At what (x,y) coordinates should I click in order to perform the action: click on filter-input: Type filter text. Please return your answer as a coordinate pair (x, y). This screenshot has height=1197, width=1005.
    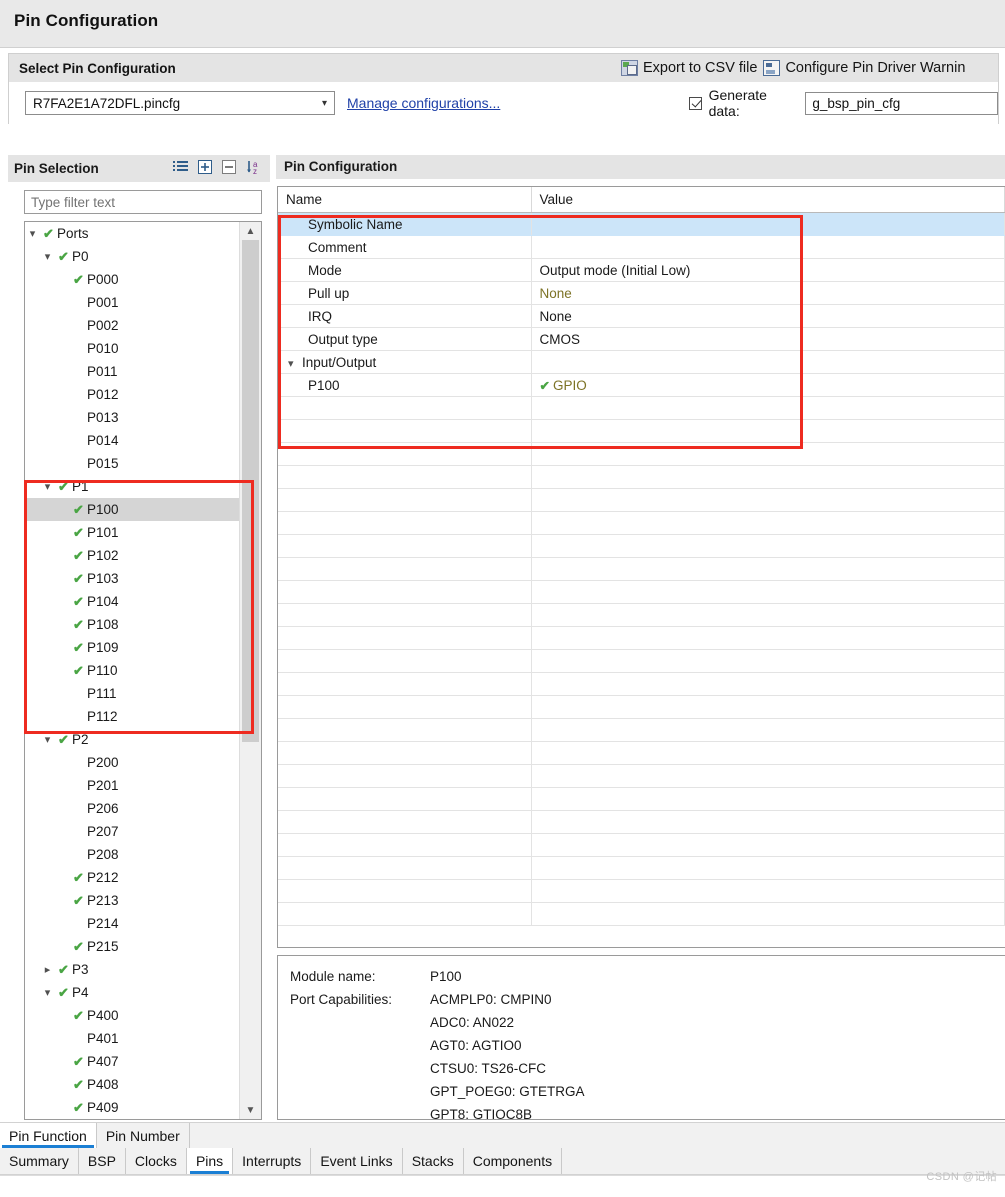
    Looking at the image, I should click on (143, 202).